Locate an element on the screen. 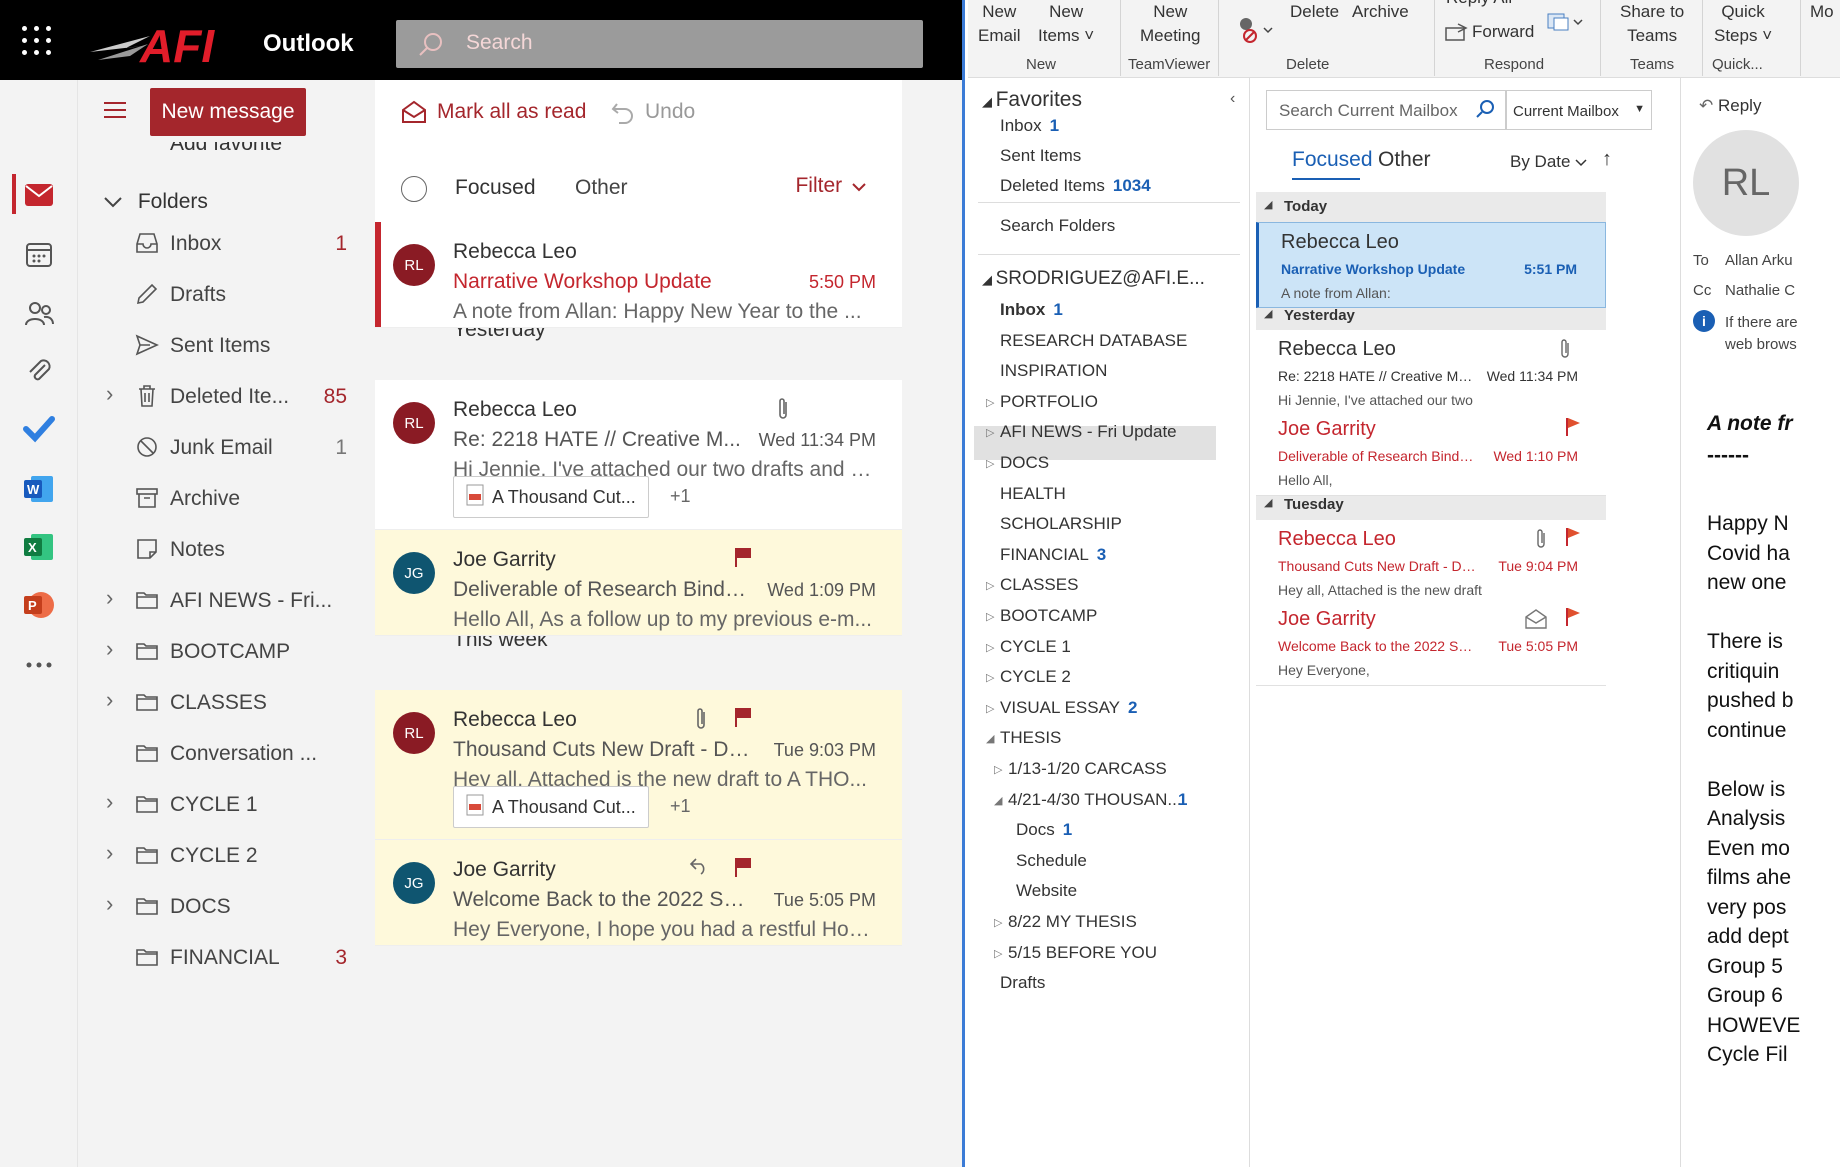 This screenshot has height=1167, width=1840. mark-all-read-button: Mark all as read is located at coordinates (493, 112).